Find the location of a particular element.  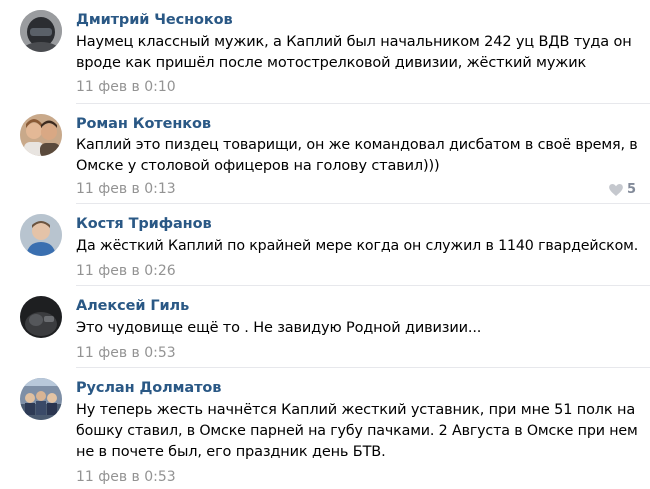

comment-text-line: не в почете был, его праздник день БТВ. is located at coordinates (231, 452).